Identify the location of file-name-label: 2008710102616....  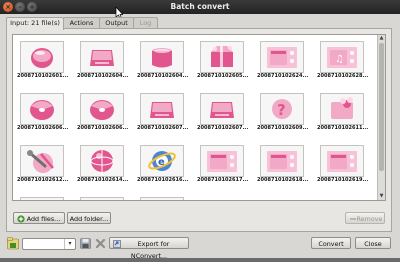
(163, 180).